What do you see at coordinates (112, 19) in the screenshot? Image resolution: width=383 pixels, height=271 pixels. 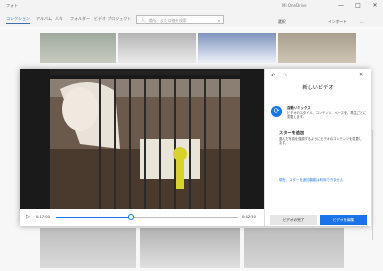 I see `tab-video-projects: ビデオ プロジェクト` at bounding box center [112, 19].